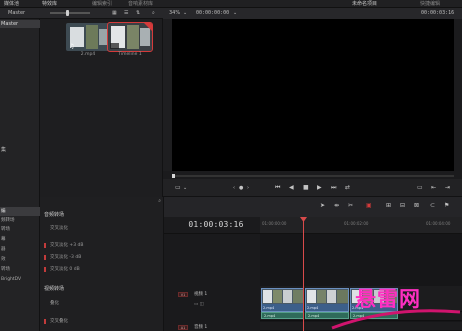 This screenshot has height=331, width=462. What do you see at coordinates (49, 4) in the screenshot?
I see `effects-library-tab: 特效库` at bounding box center [49, 4].